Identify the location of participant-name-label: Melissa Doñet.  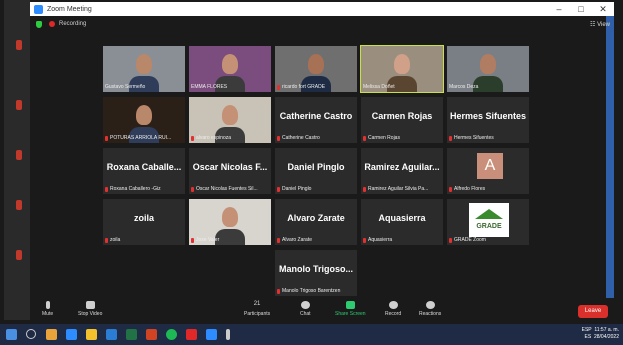
(379, 87).